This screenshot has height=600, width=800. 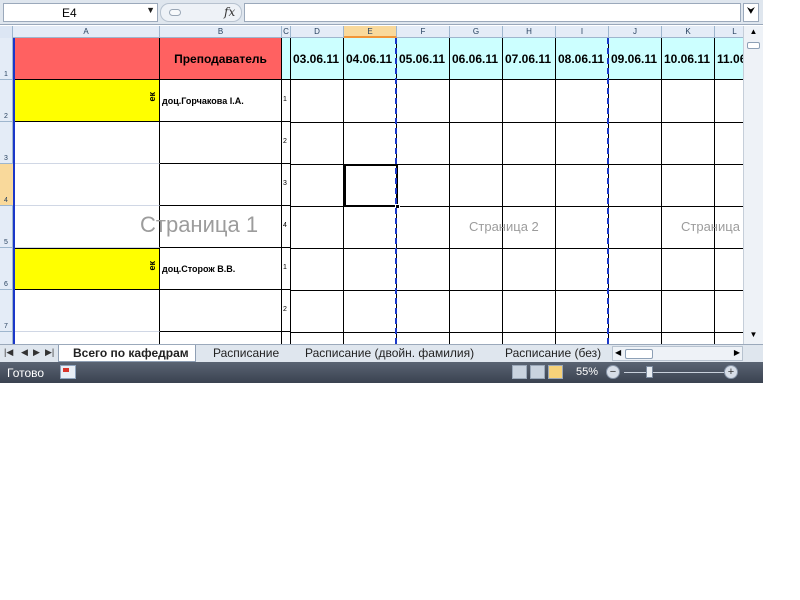 What do you see at coordinates (370, 32) in the screenshot?
I see `column-header-e: E` at bounding box center [370, 32].